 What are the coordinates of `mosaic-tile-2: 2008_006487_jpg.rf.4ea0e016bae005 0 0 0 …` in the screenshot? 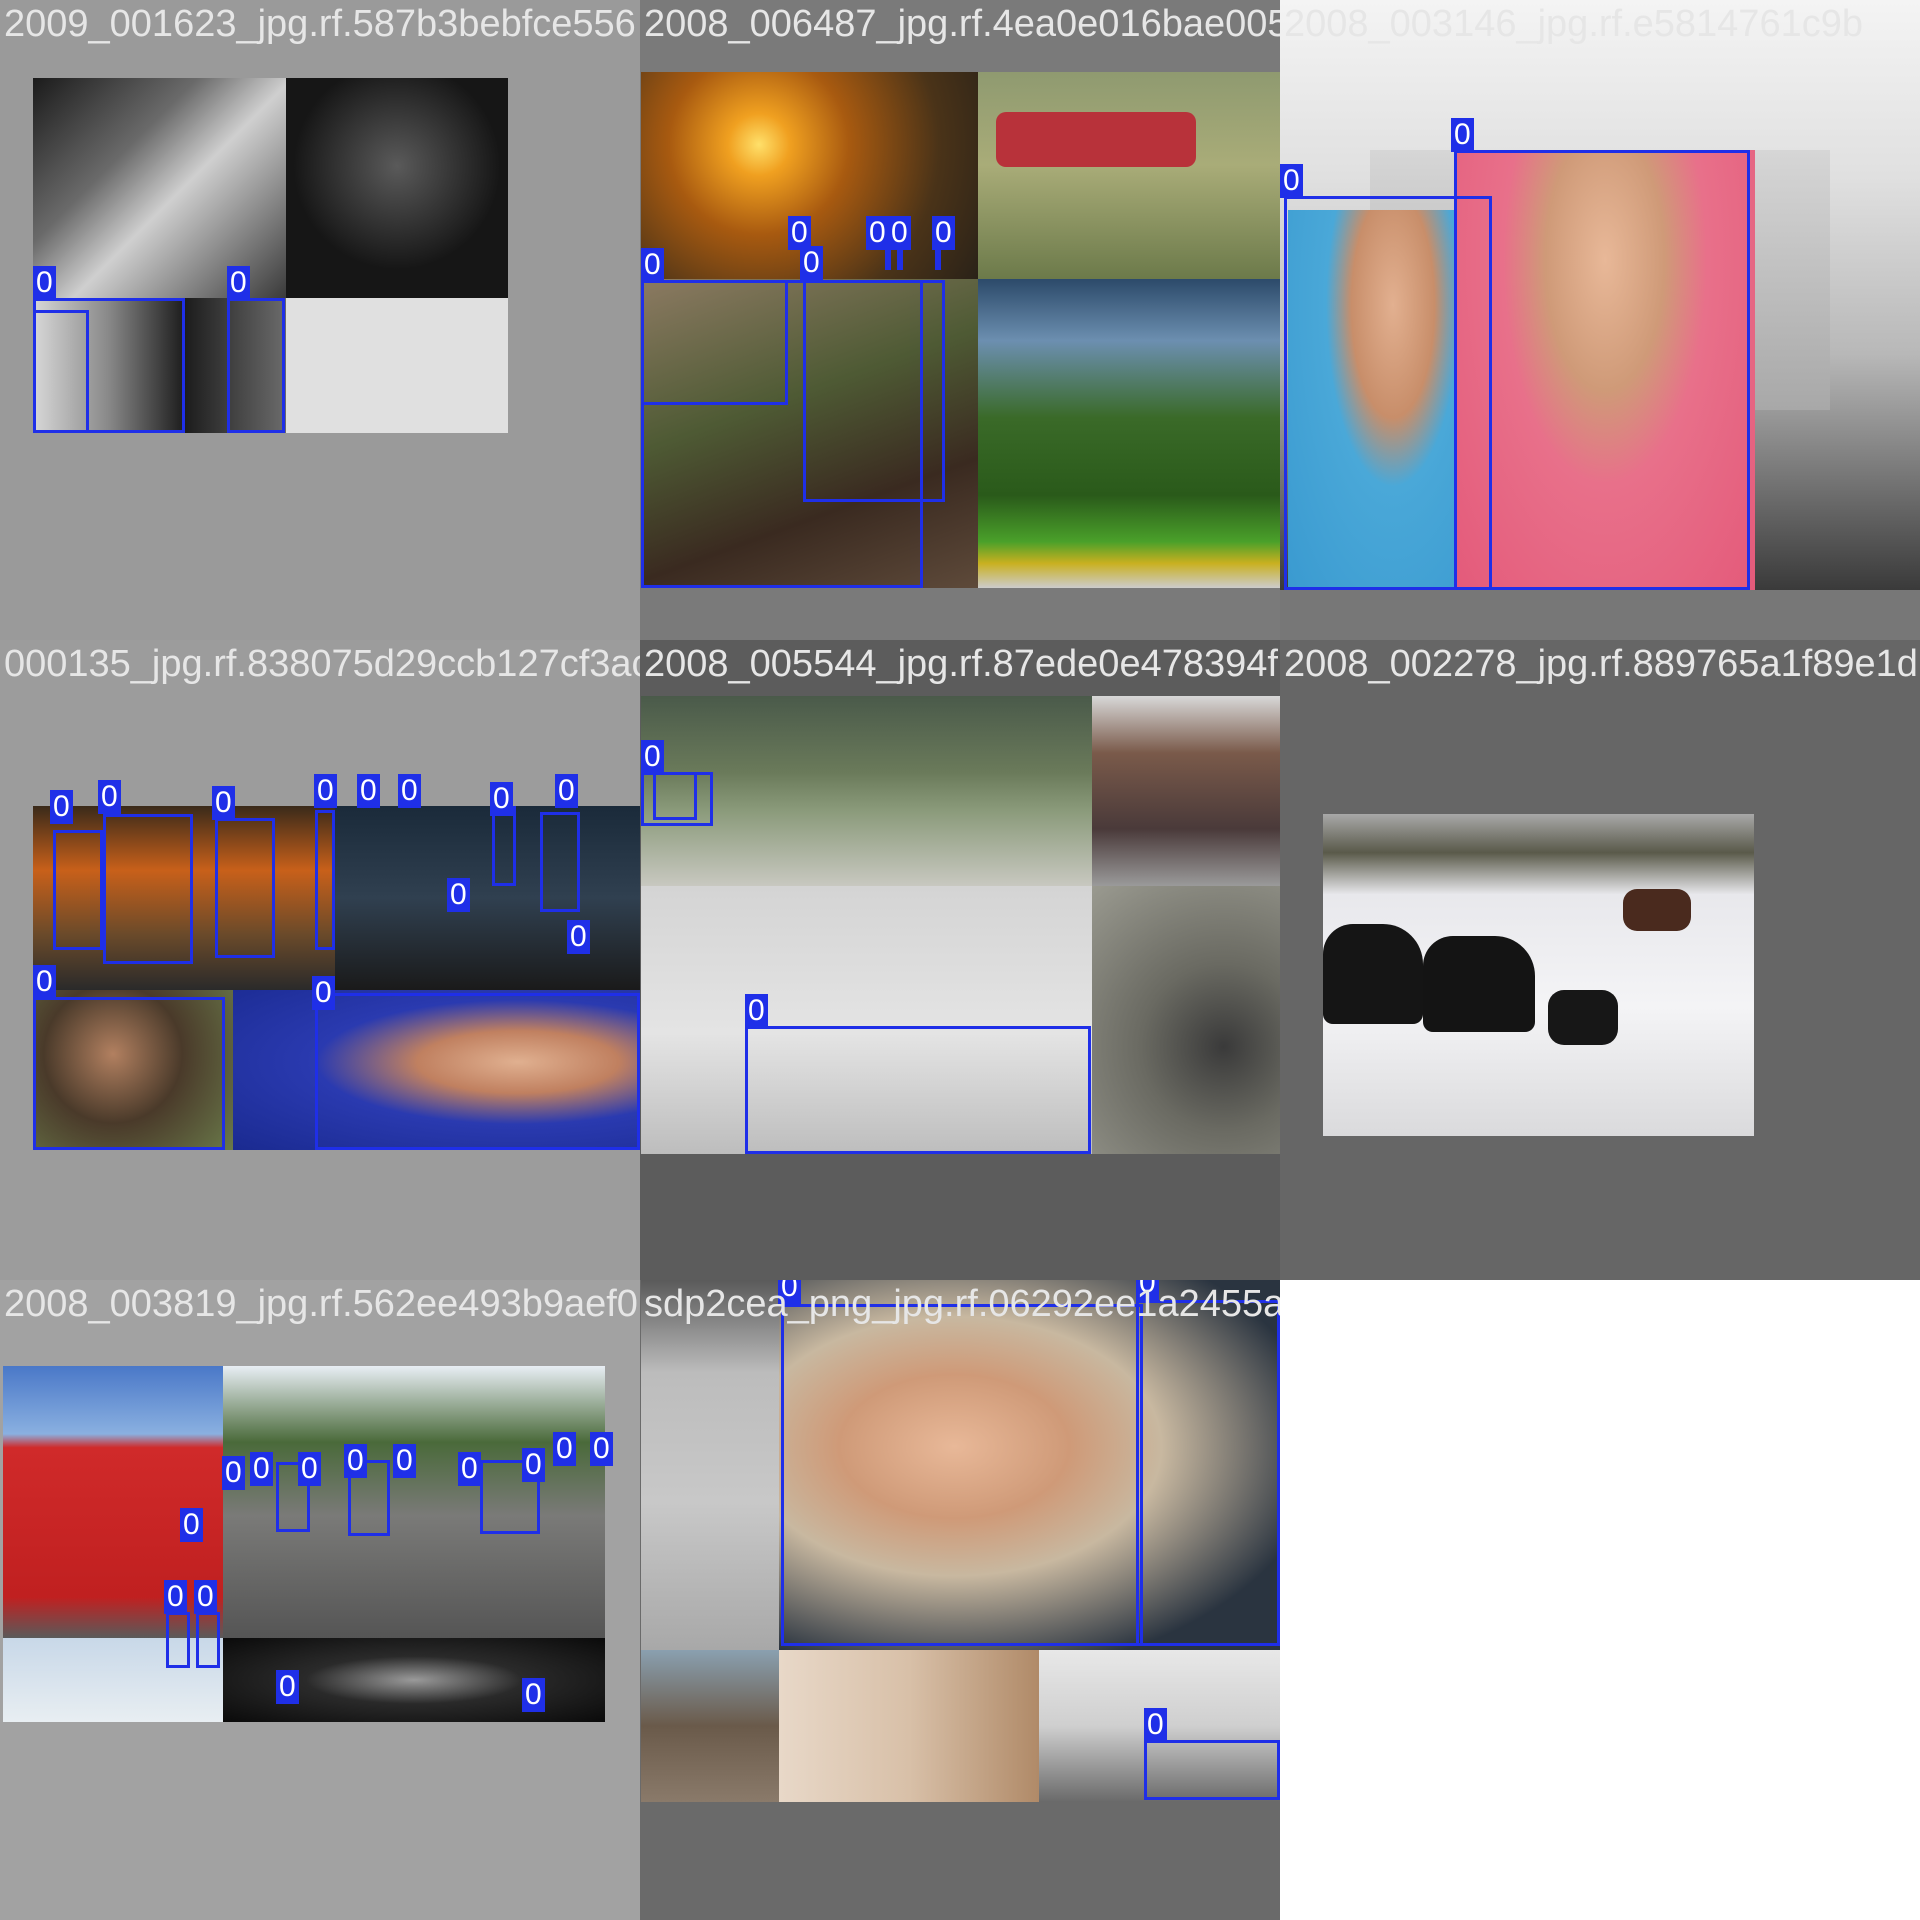 It's located at (960, 320).